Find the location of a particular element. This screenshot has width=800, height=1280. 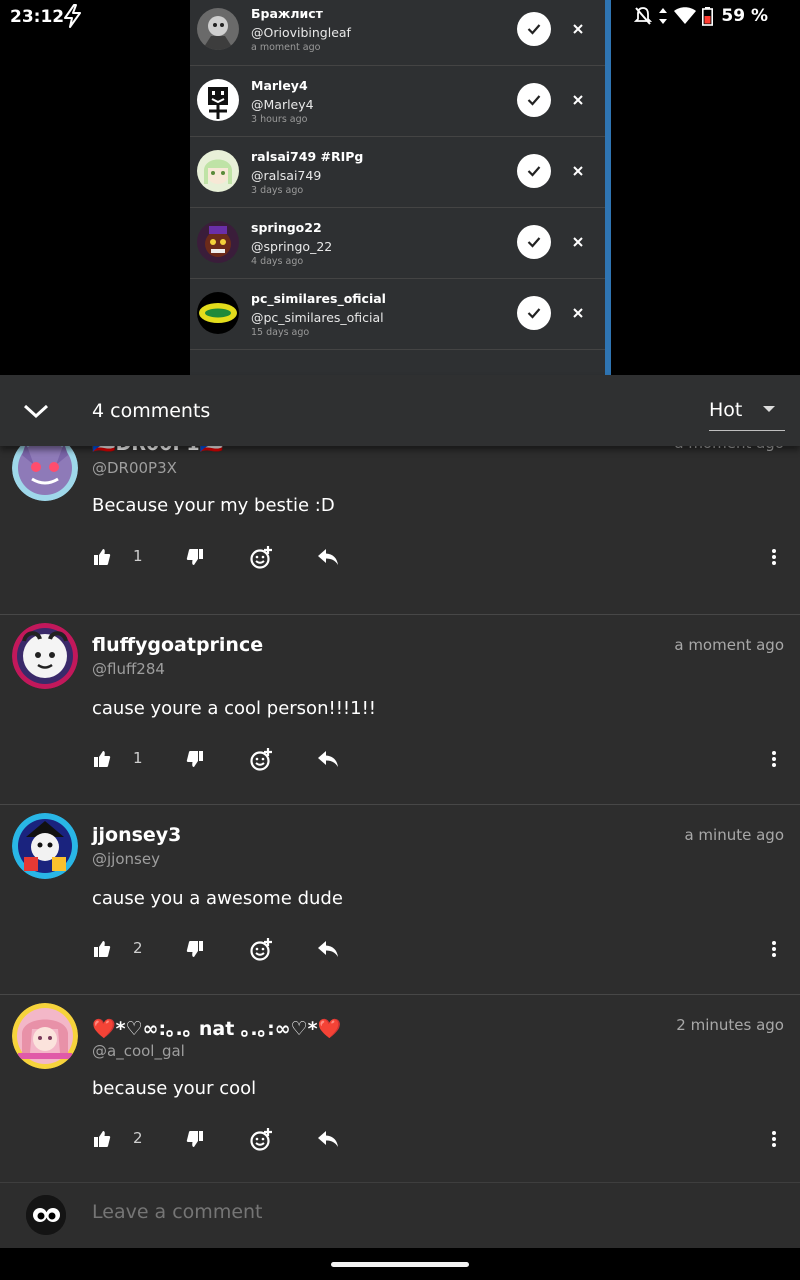

comment-compose-bar is located at coordinates (400, 1216).